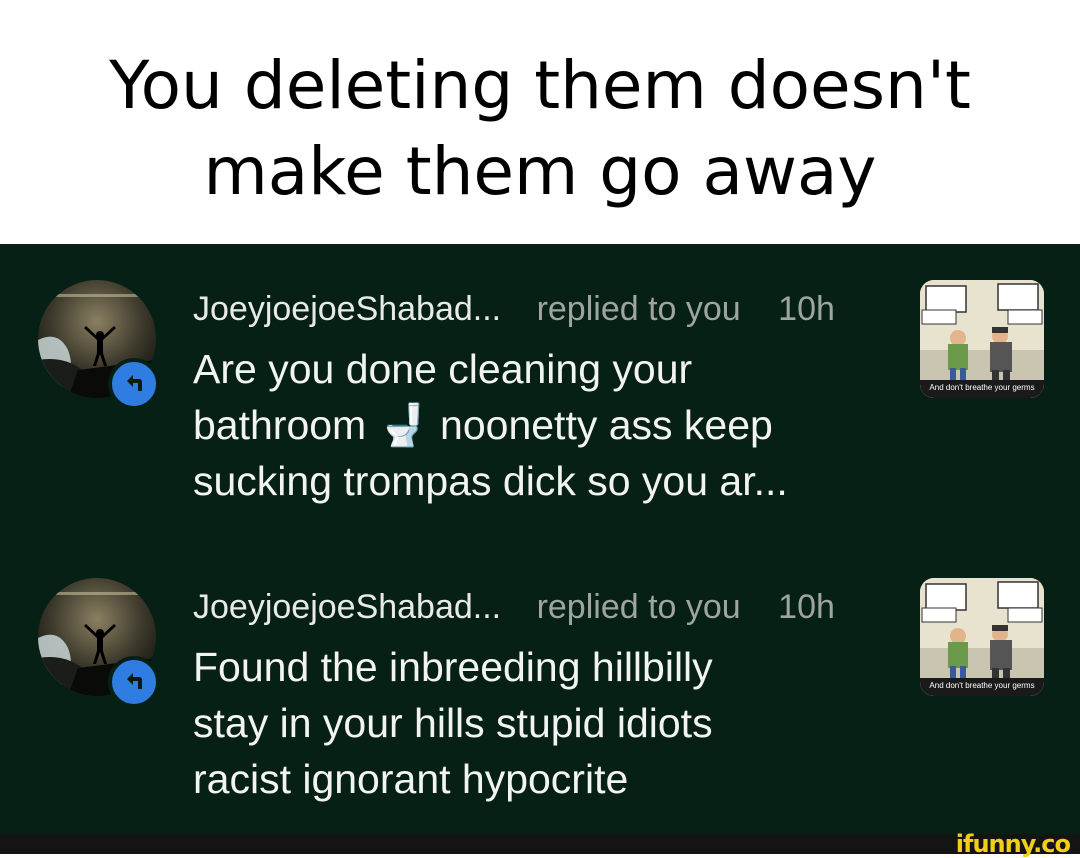 The height and width of the screenshot is (858, 1080). What do you see at coordinates (411, 779) in the screenshot?
I see `comment-line-3: racist ignorant hypocrite` at bounding box center [411, 779].